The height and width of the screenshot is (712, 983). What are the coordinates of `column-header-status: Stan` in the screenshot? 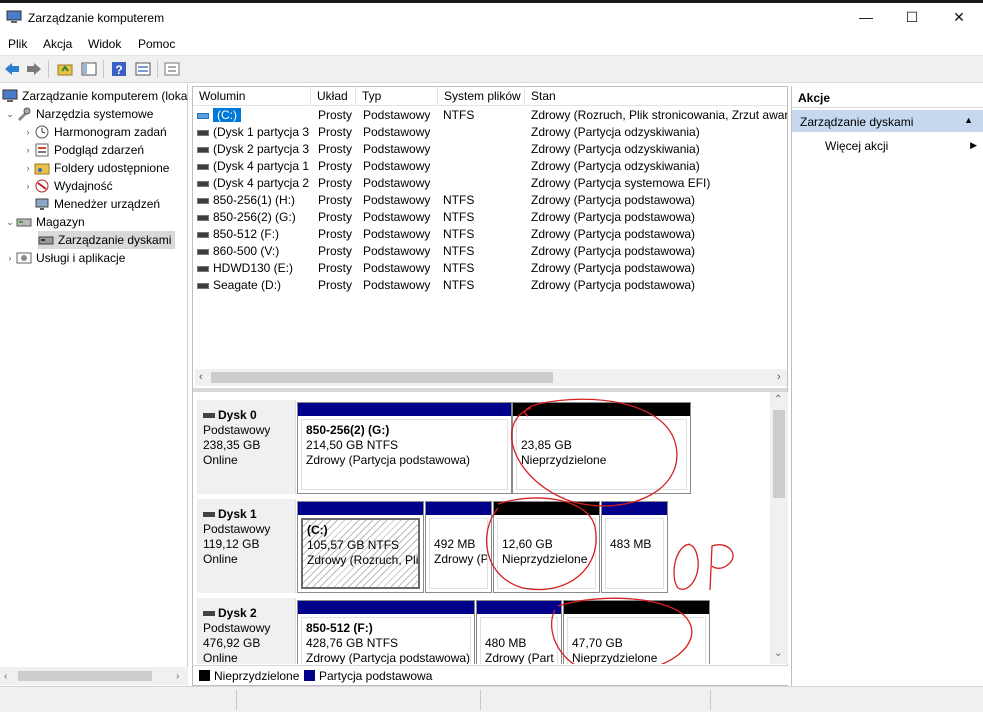 It's located at (656, 96).